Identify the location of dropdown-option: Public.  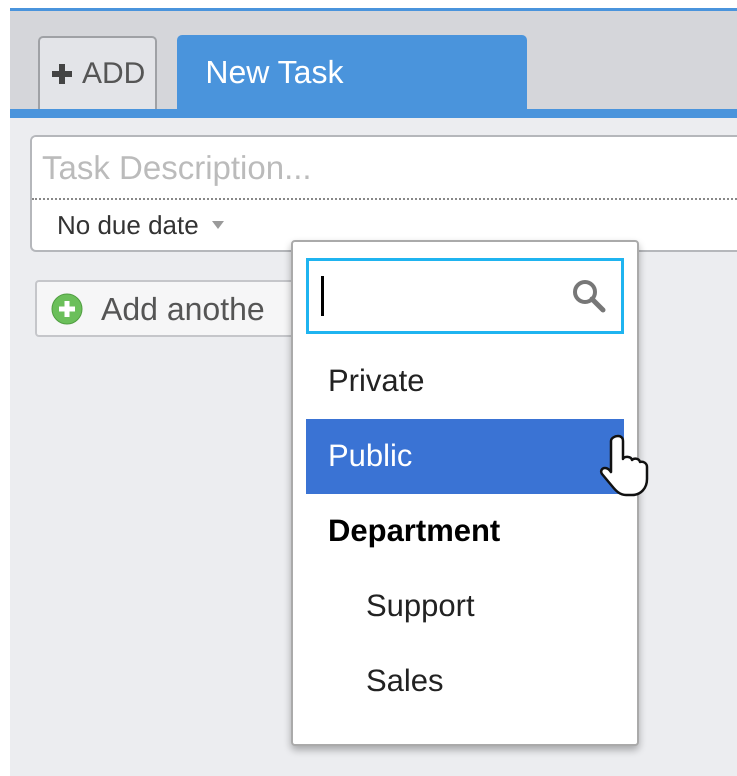
(465, 456).